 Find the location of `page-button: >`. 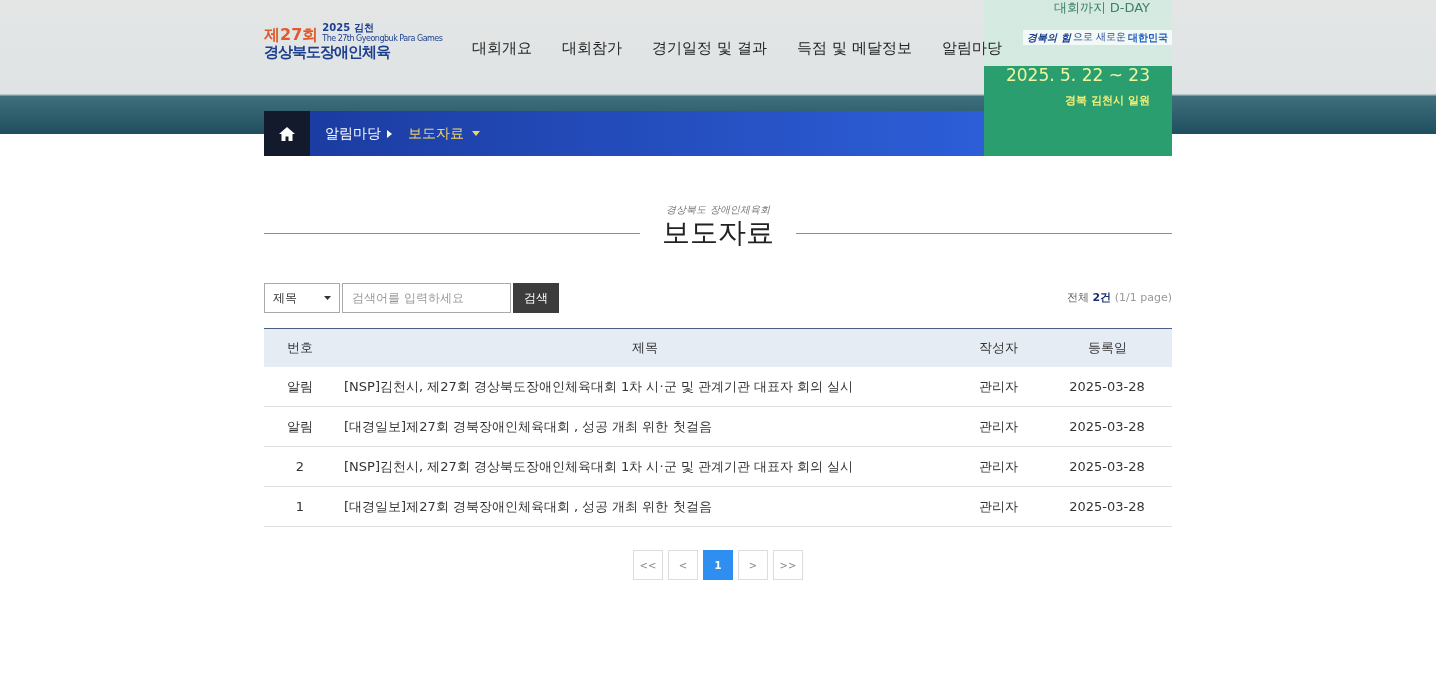

page-button: > is located at coordinates (753, 565).